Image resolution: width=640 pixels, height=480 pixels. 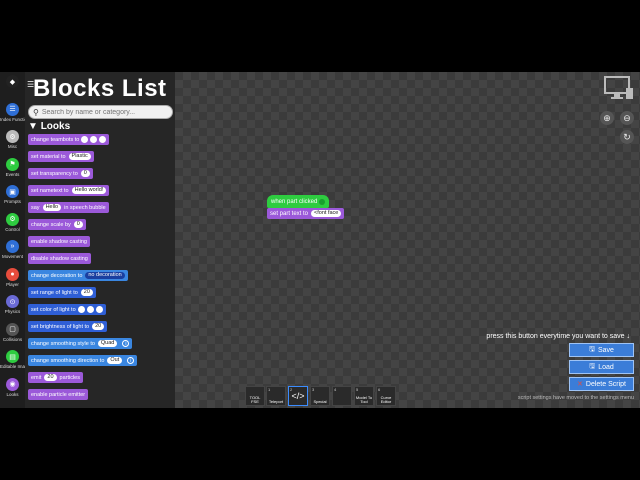 I want to click on search-bar: ⚲, so click(x=100, y=112).